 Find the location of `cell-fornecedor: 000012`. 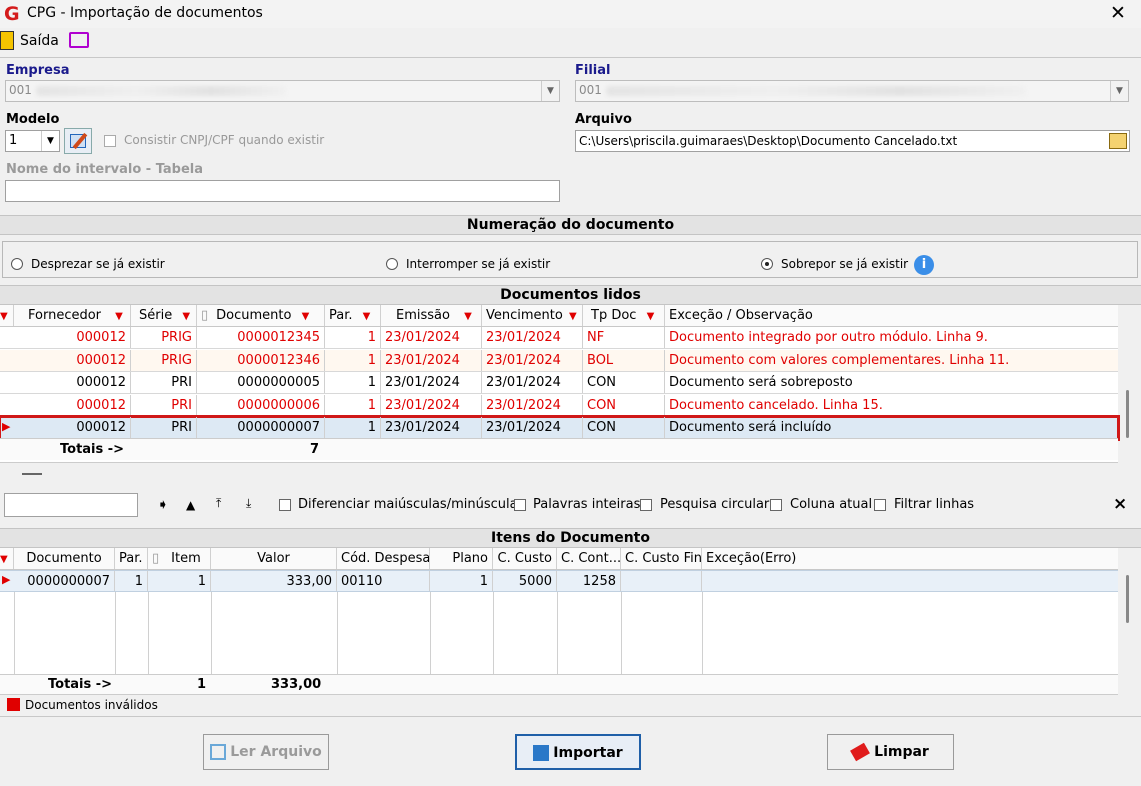

cell-fornecedor: 000012 is located at coordinates (72, 360).